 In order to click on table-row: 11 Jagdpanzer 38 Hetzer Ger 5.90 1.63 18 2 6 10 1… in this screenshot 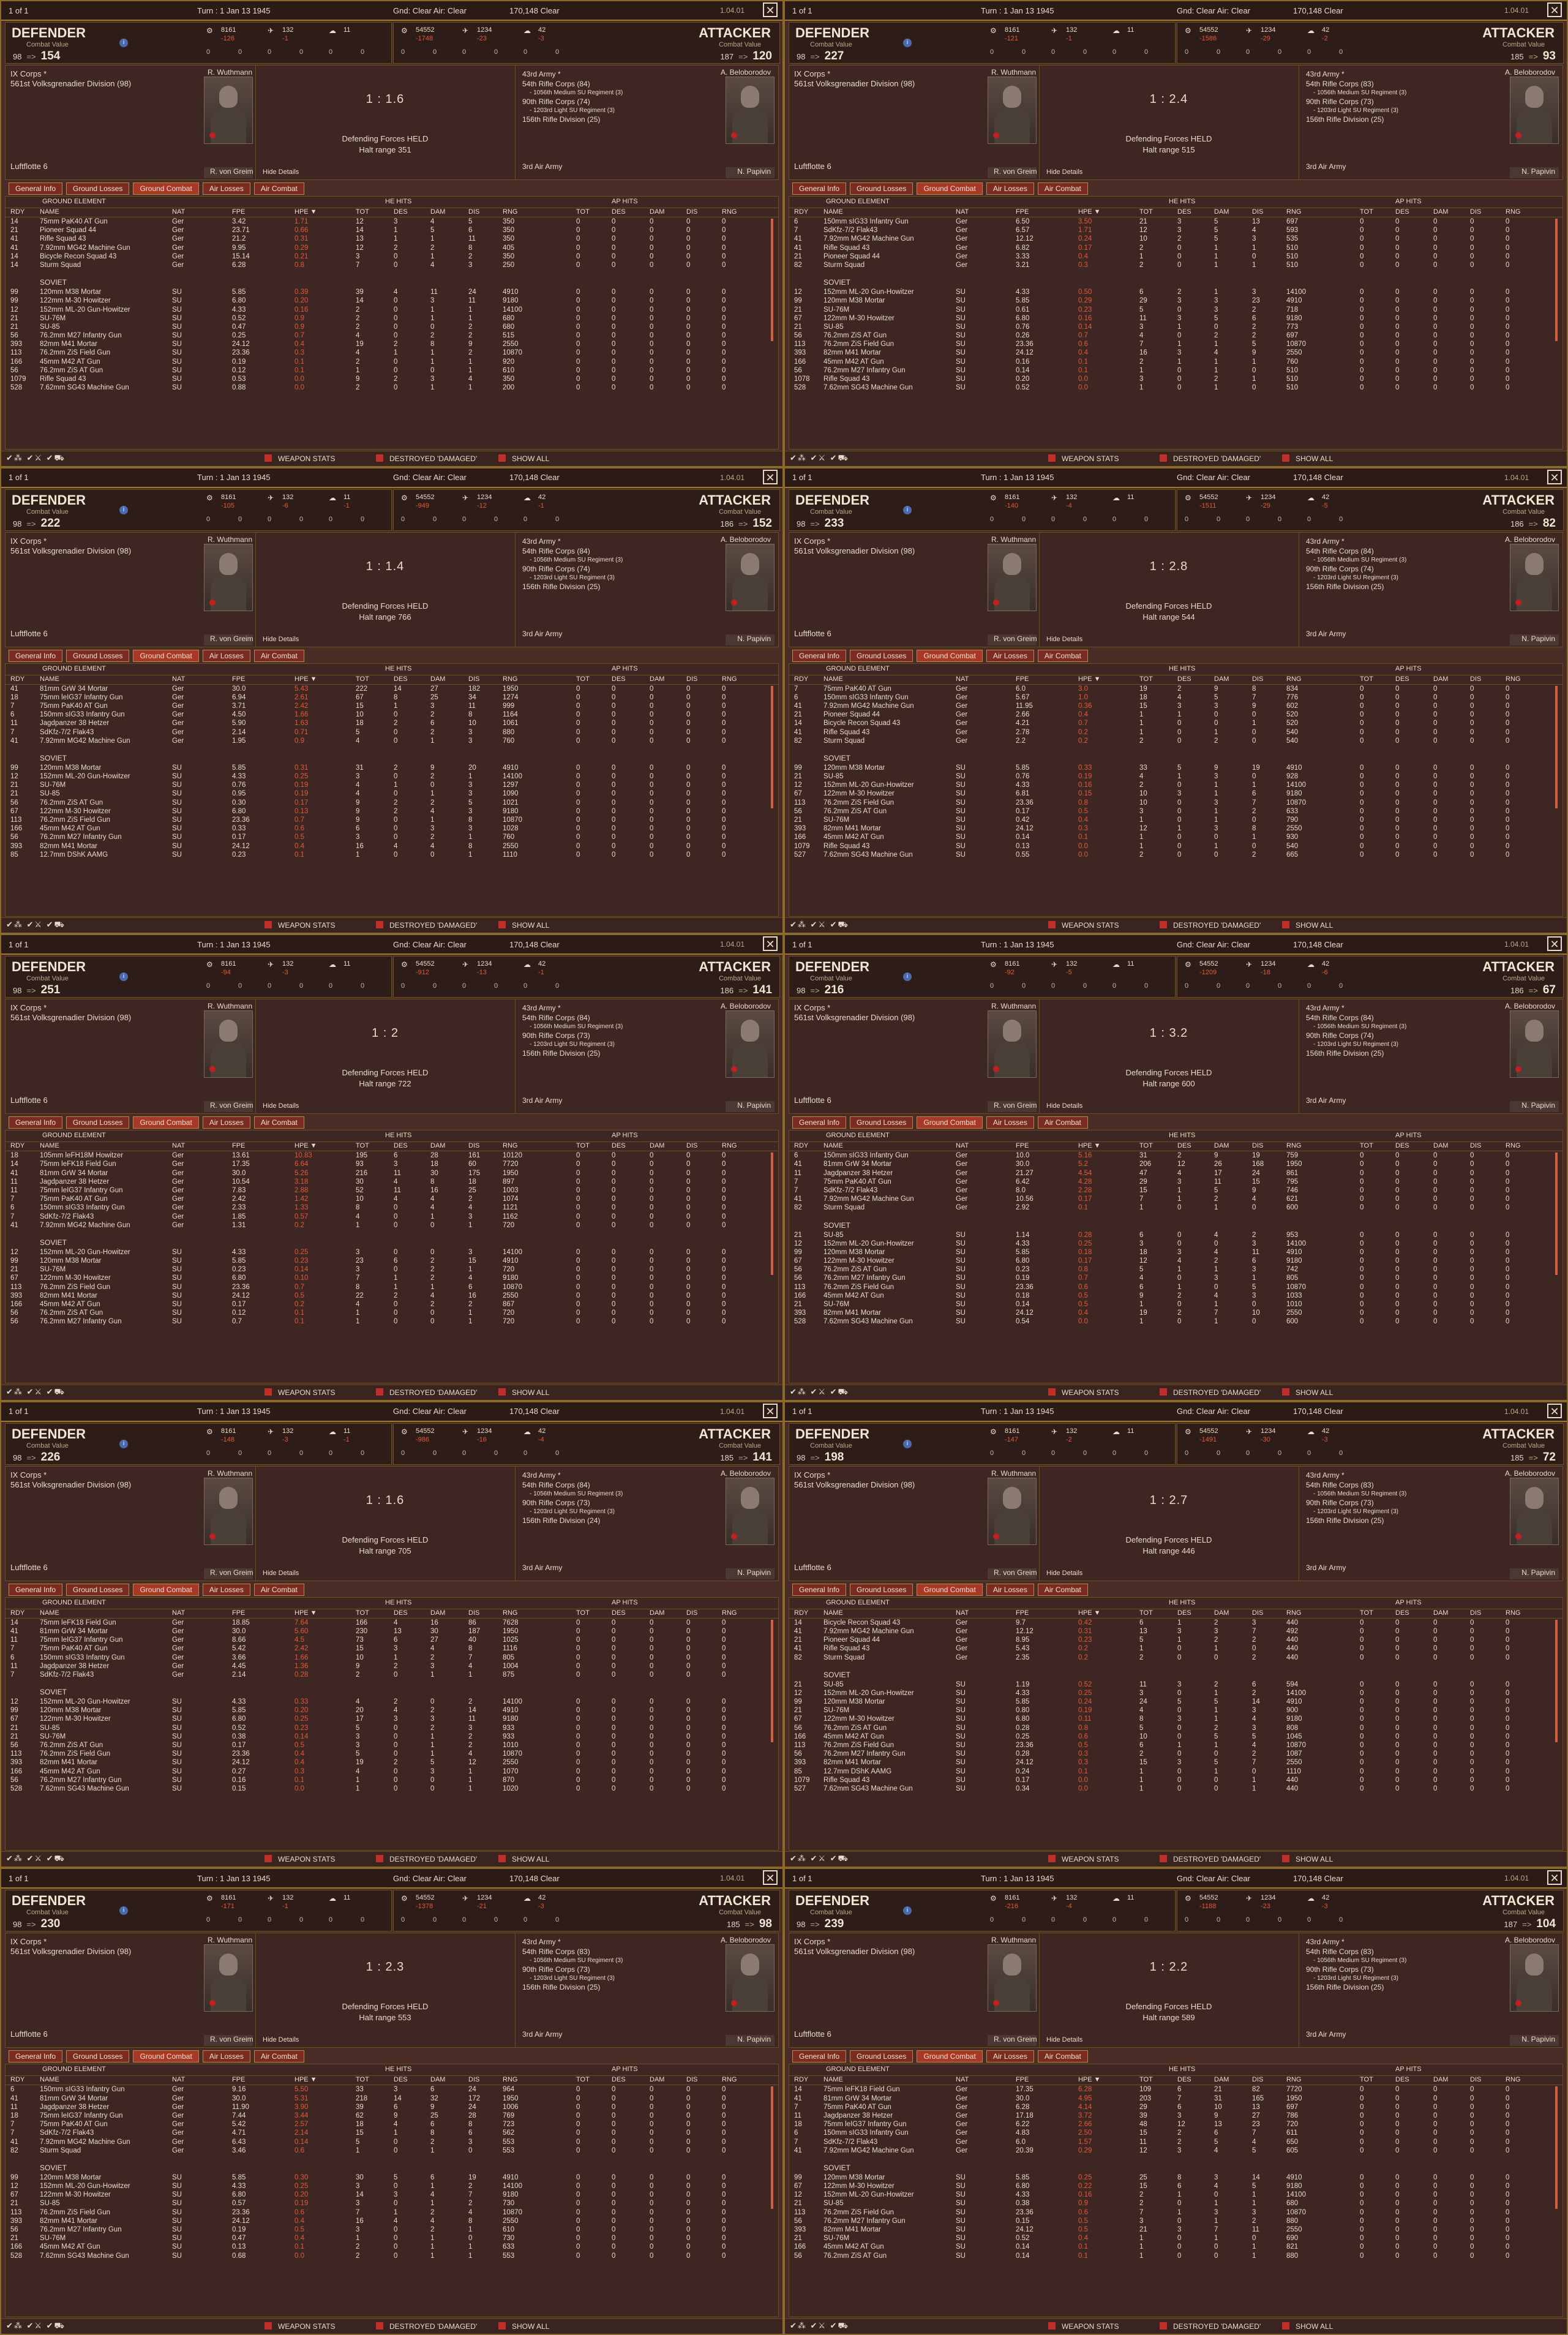, I will do `click(392, 723)`.